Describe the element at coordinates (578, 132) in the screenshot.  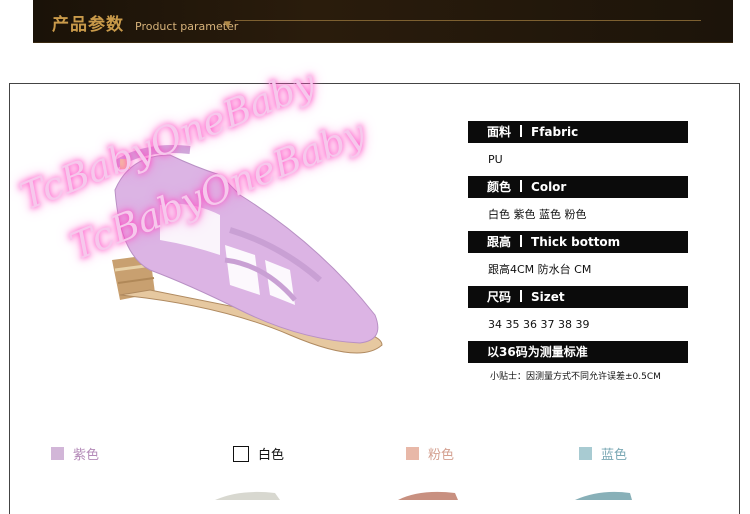
I see `param-head-fabric: 面料 Ffabric` at that location.